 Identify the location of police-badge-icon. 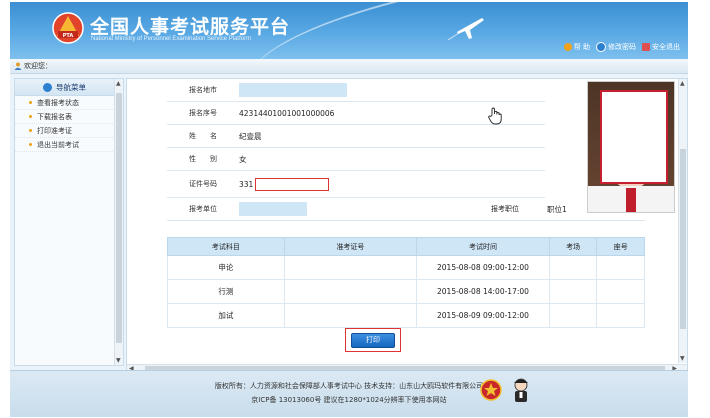
(521, 390).